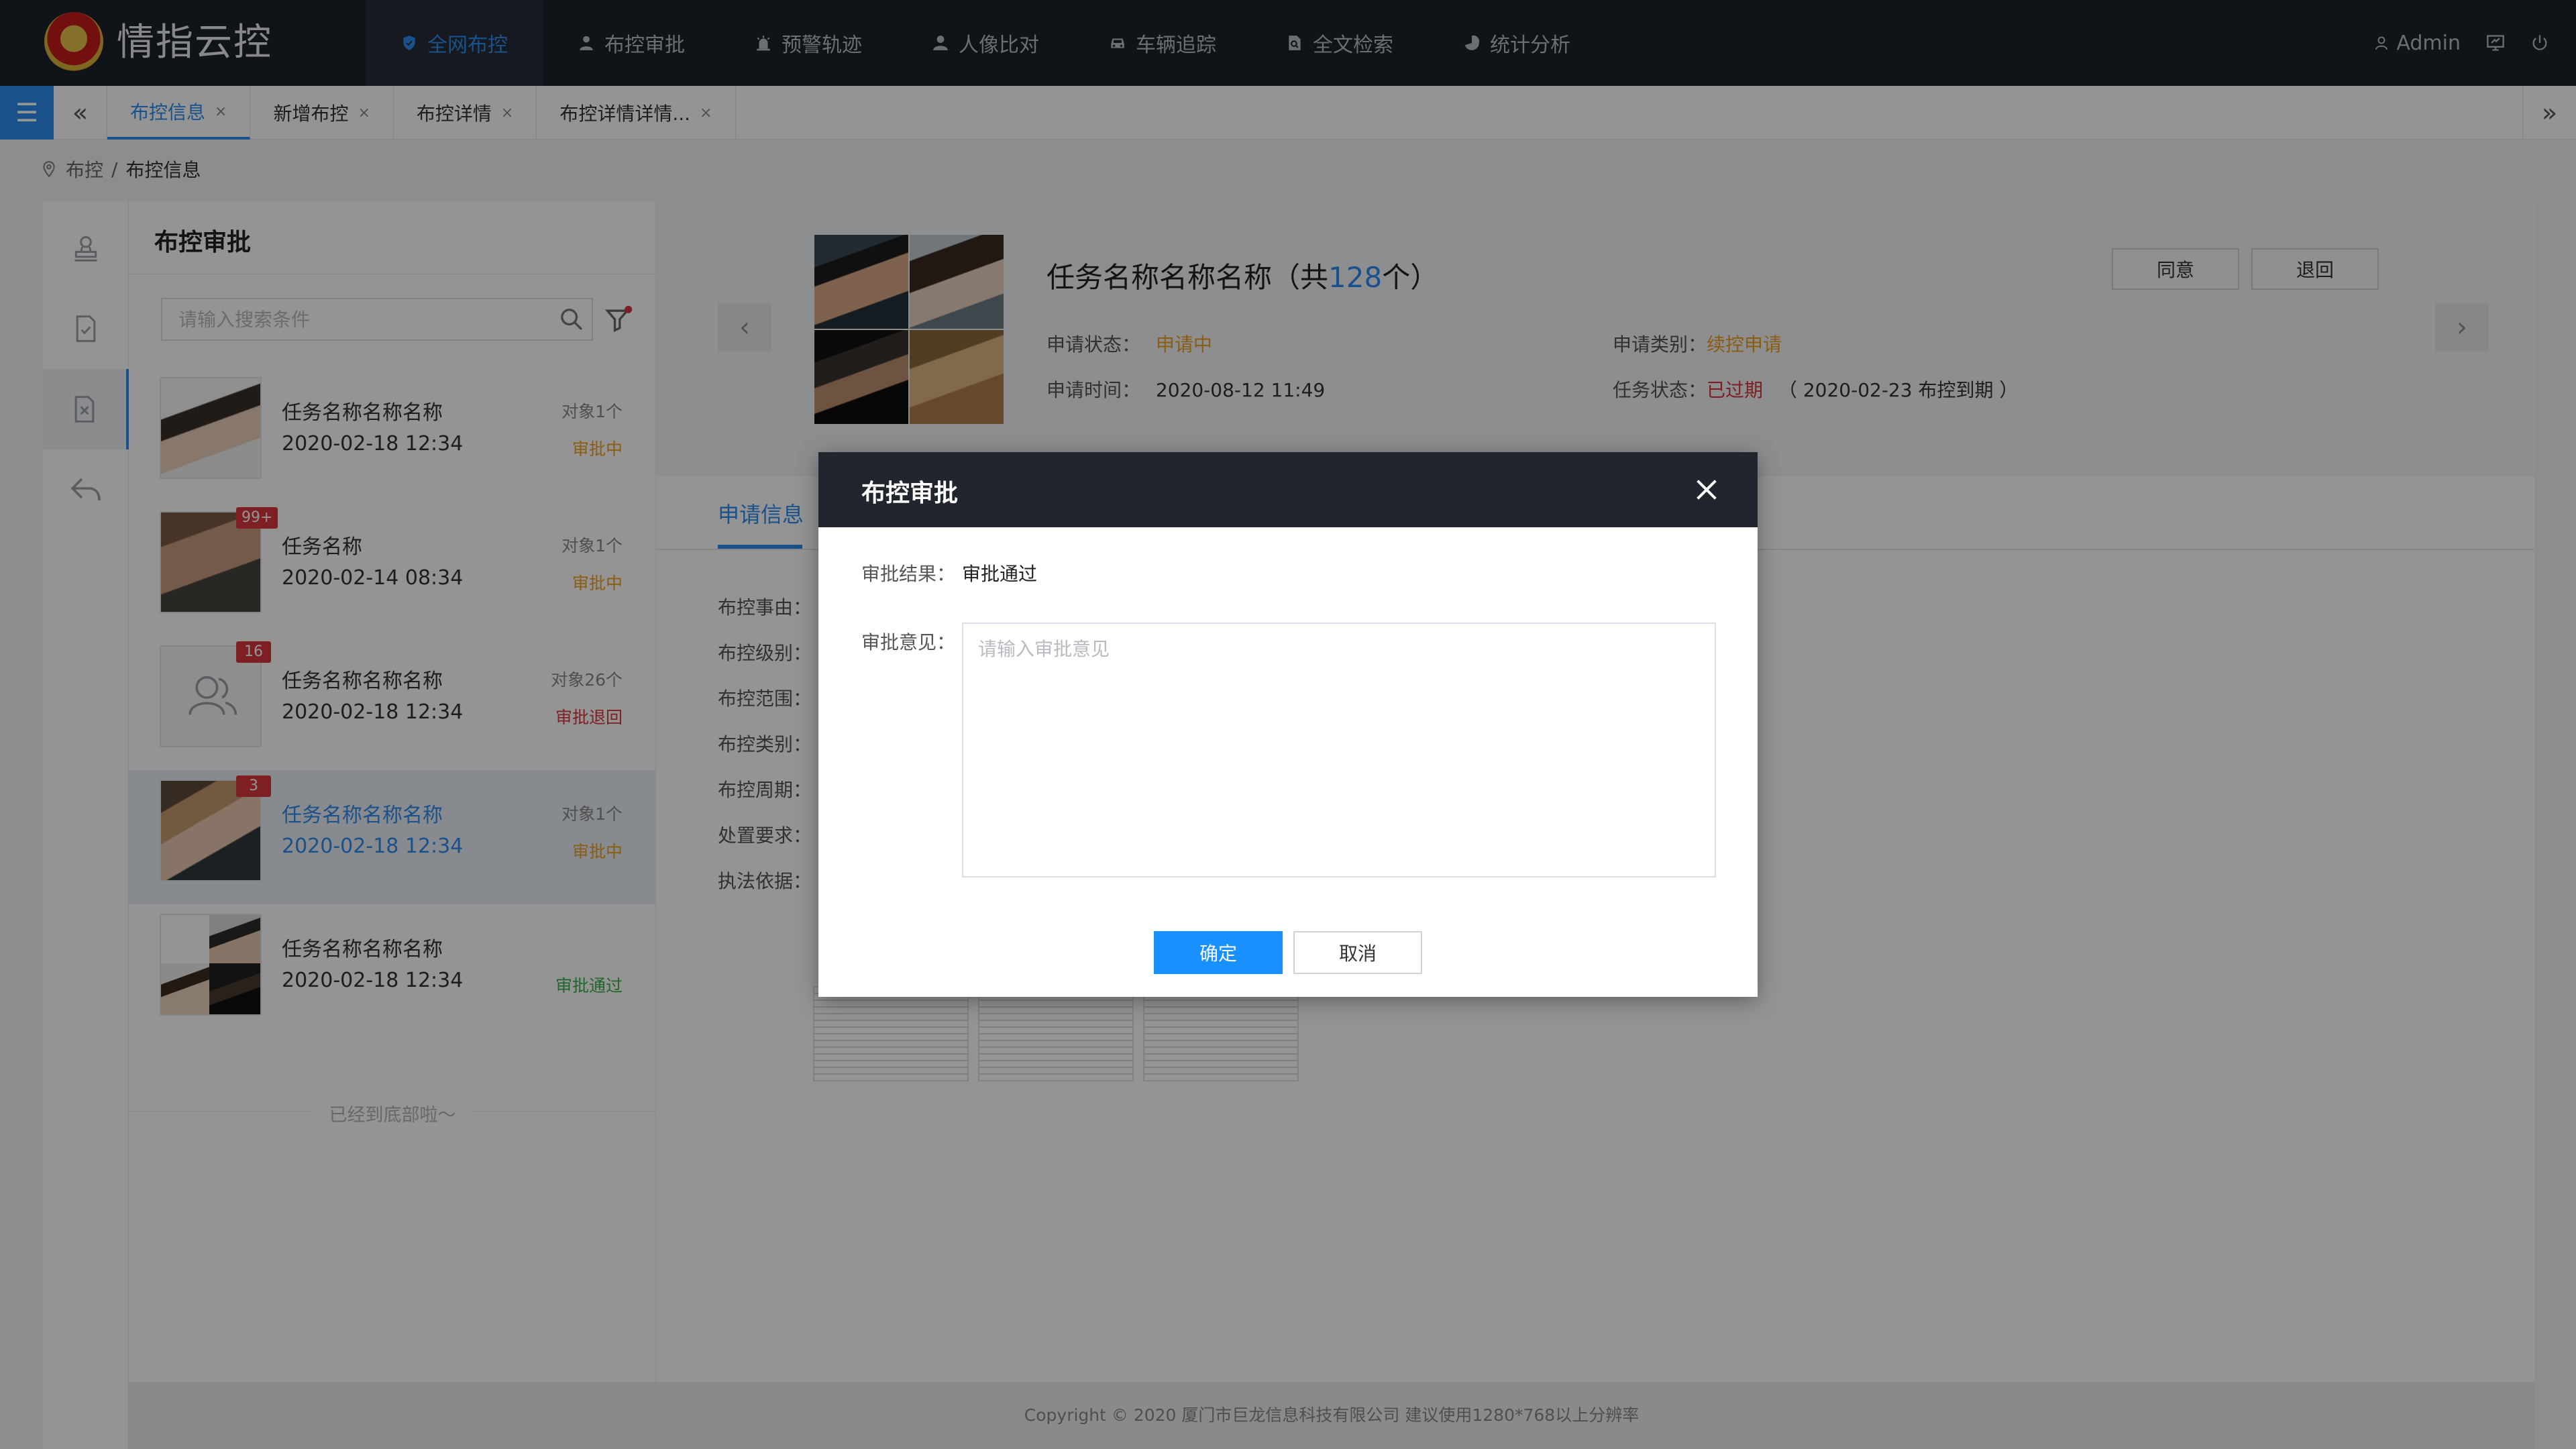 This screenshot has height=1449, width=2576. What do you see at coordinates (1339, 750) in the screenshot?
I see `opinion-textarea` at bounding box center [1339, 750].